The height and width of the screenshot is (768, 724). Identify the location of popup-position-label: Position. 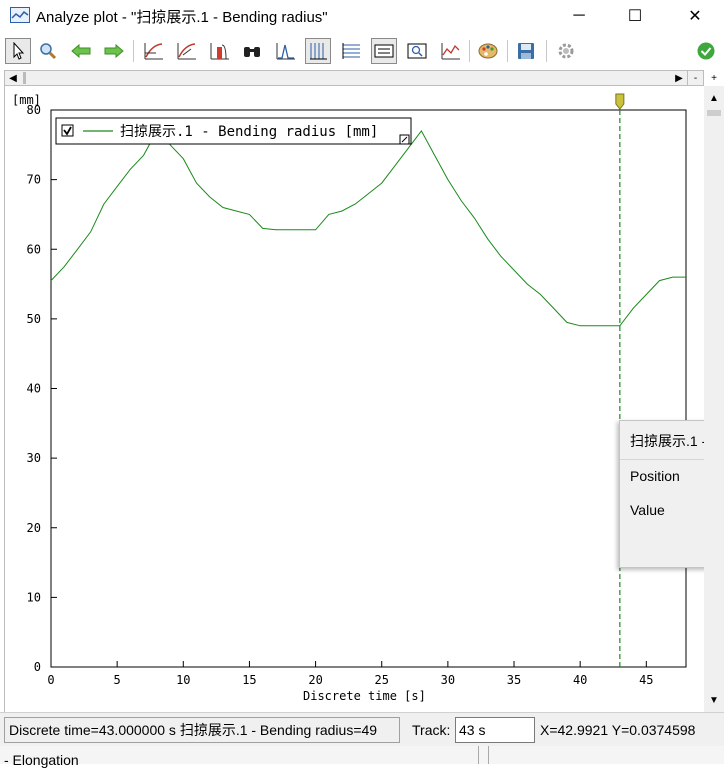
(655, 476).